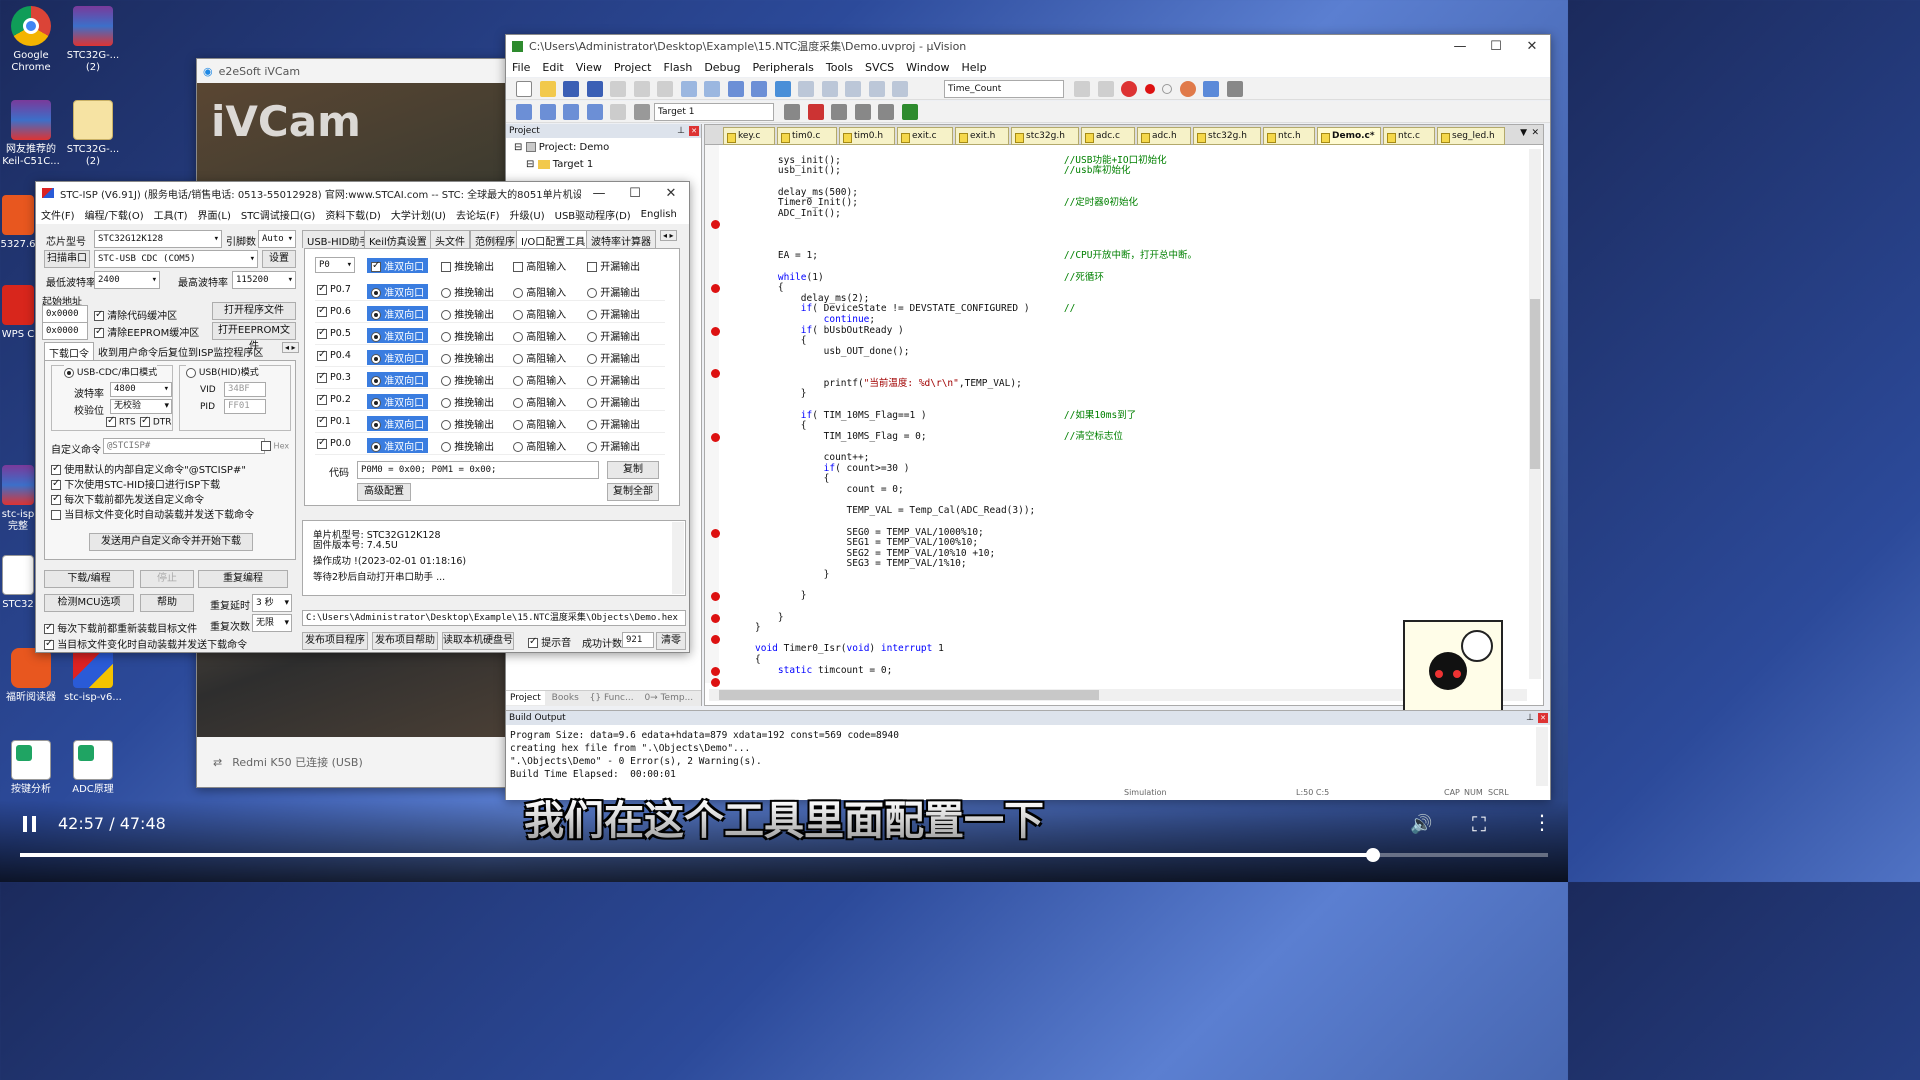 The width and height of the screenshot is (1920, 1080). Describe the element at coordinates (352, 71) in the screenshot. I see `ivcam-titlebar: ◉ e2eSoft iVCam` at that location.